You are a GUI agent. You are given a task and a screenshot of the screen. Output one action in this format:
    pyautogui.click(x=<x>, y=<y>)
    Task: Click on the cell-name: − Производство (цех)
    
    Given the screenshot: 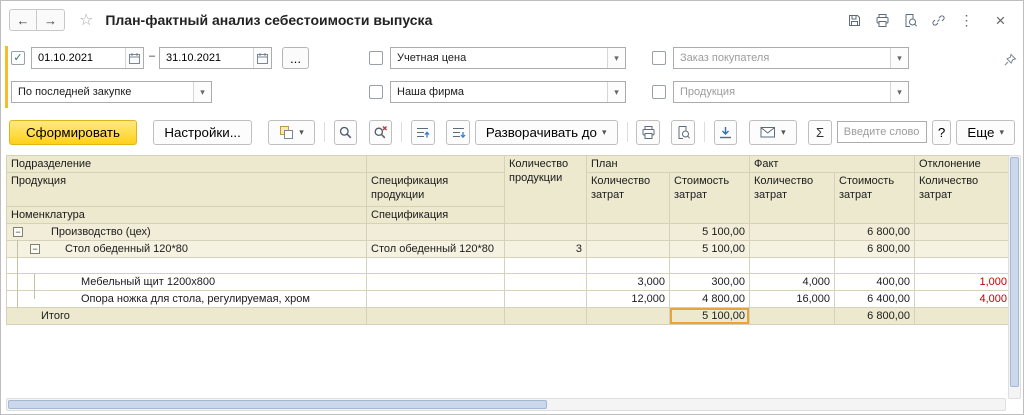 What is the action you would take?
    pyautogui.click(x=186, y=232)
    